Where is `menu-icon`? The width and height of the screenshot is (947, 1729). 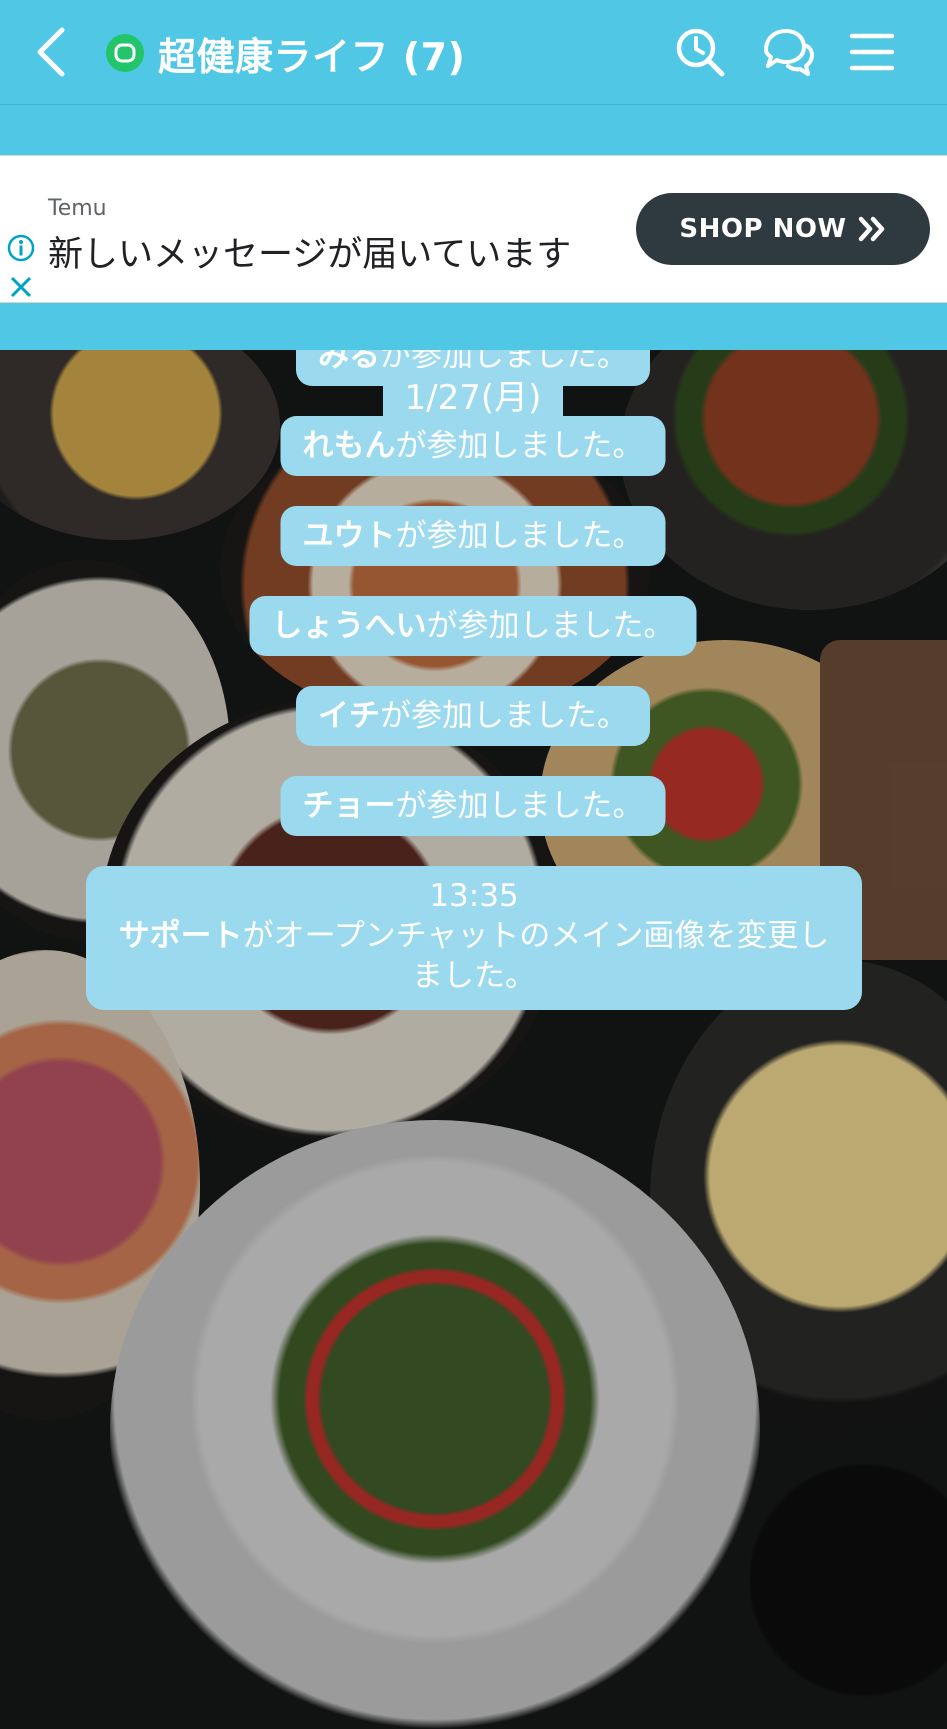 menu-icon is located at coordinates (872, 52).